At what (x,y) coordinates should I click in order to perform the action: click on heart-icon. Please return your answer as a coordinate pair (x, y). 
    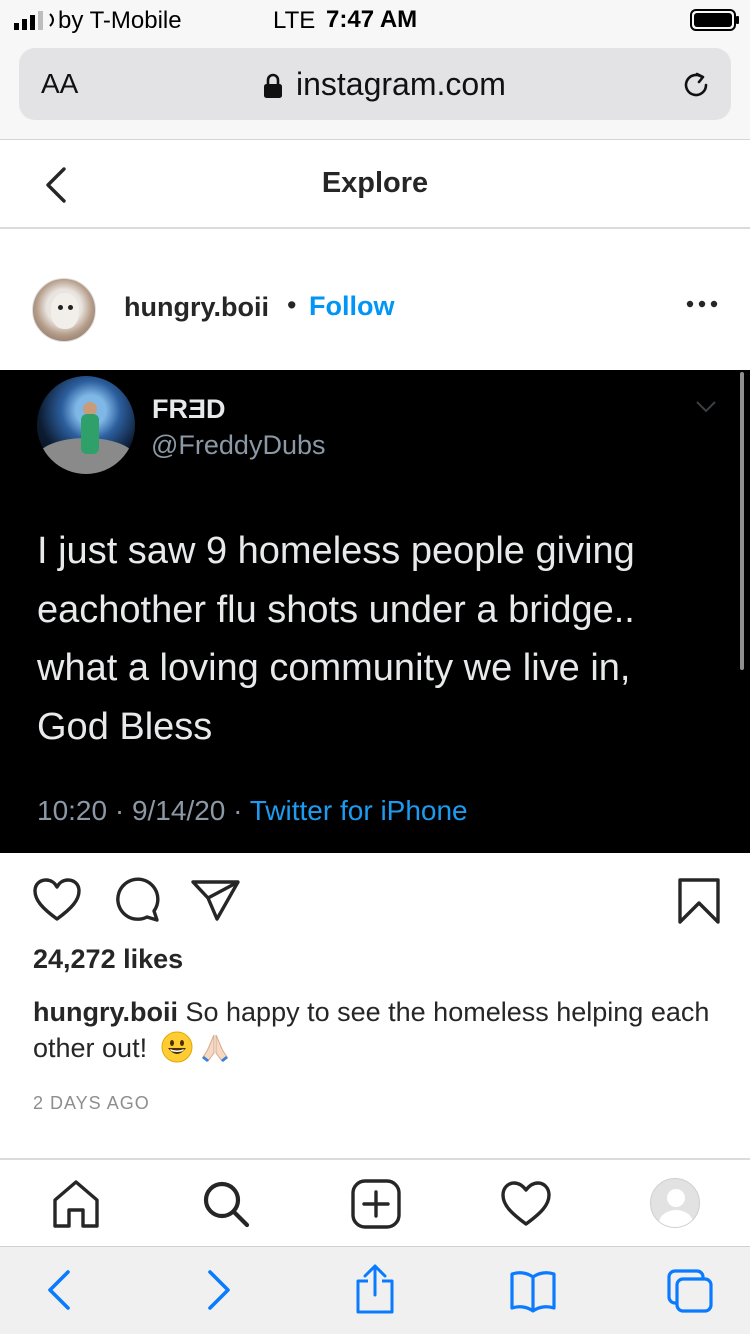
    Looking at the image, I should click on (57, 900).